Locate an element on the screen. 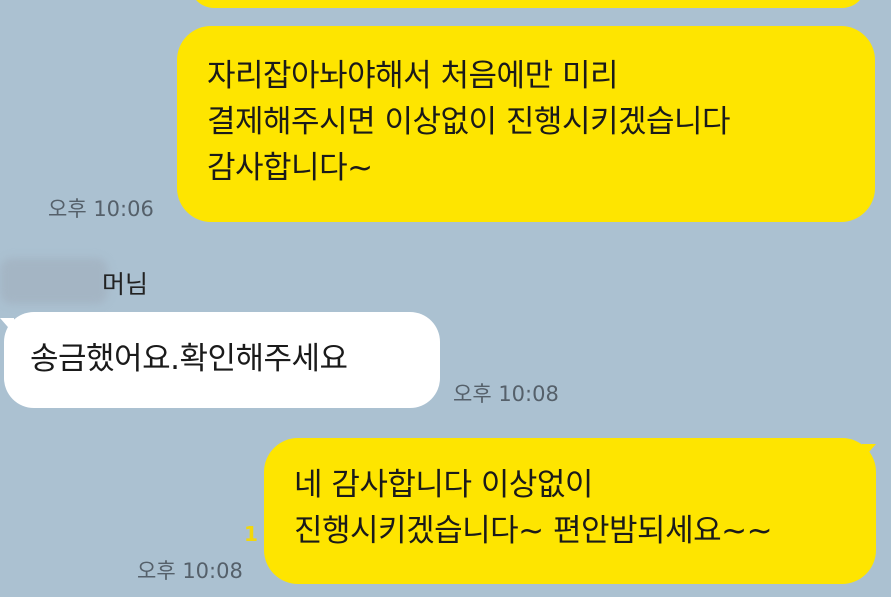  message-text-line: 자리잡아놔야해서 처음에만 미리 is located at coordinates (413, 76).